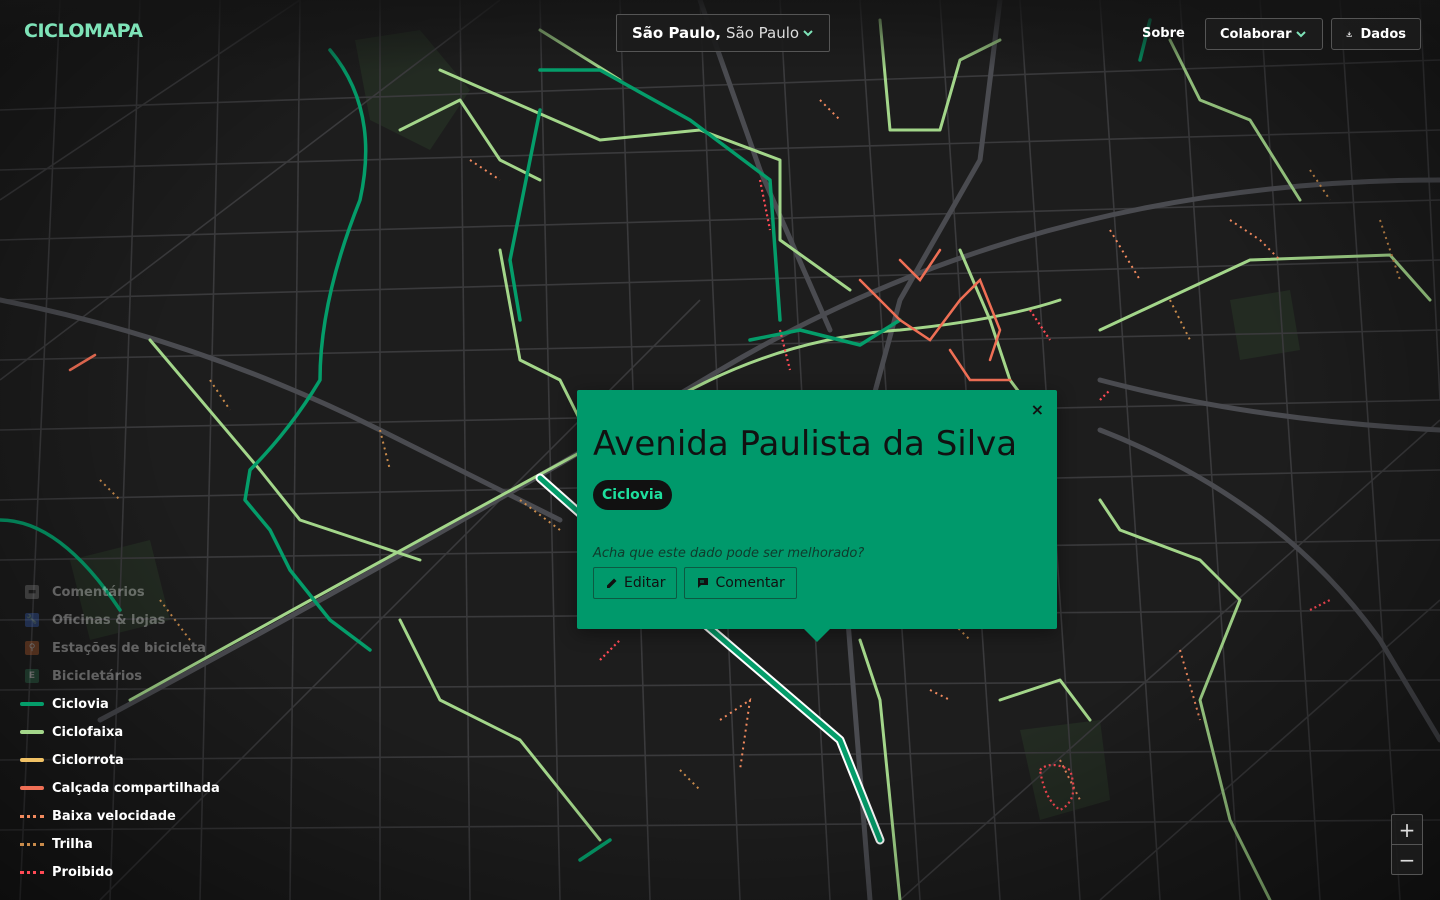 Image resolution: width=1440 pixels, height=900 pixels. I want to click on legend-label: Bicicletários, so click(97, 676).